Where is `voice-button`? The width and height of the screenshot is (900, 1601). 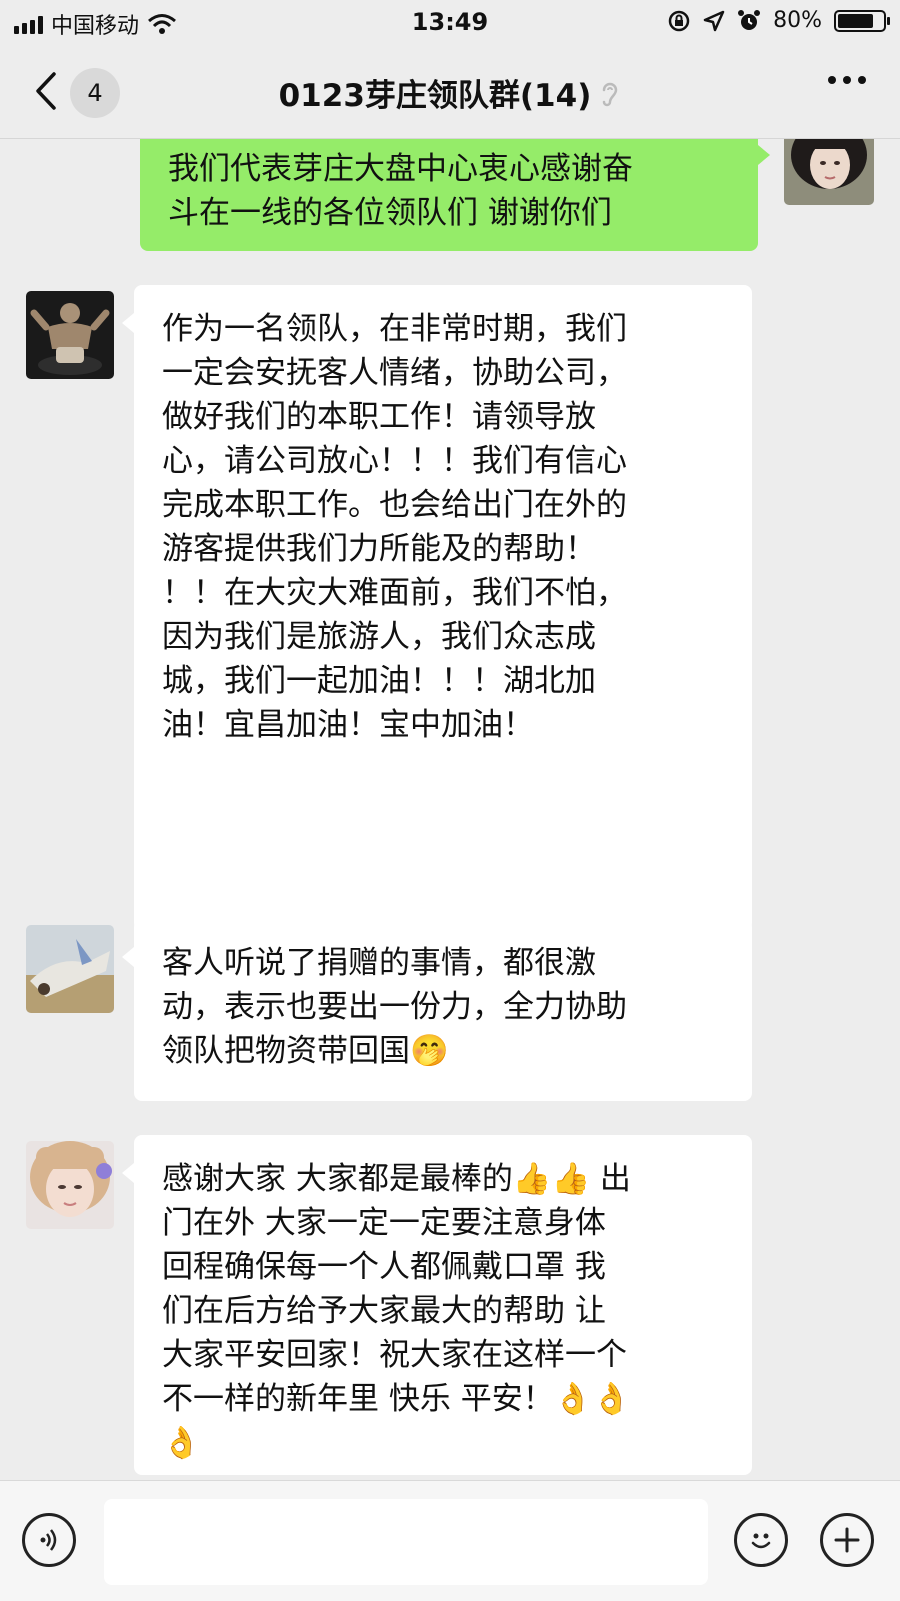 voice-button is located at coordinates (49, 1540).